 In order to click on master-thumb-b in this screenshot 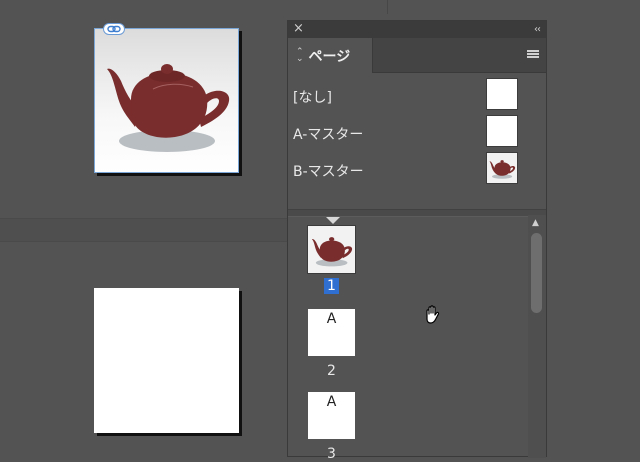, I will do `click(502, 168)`.